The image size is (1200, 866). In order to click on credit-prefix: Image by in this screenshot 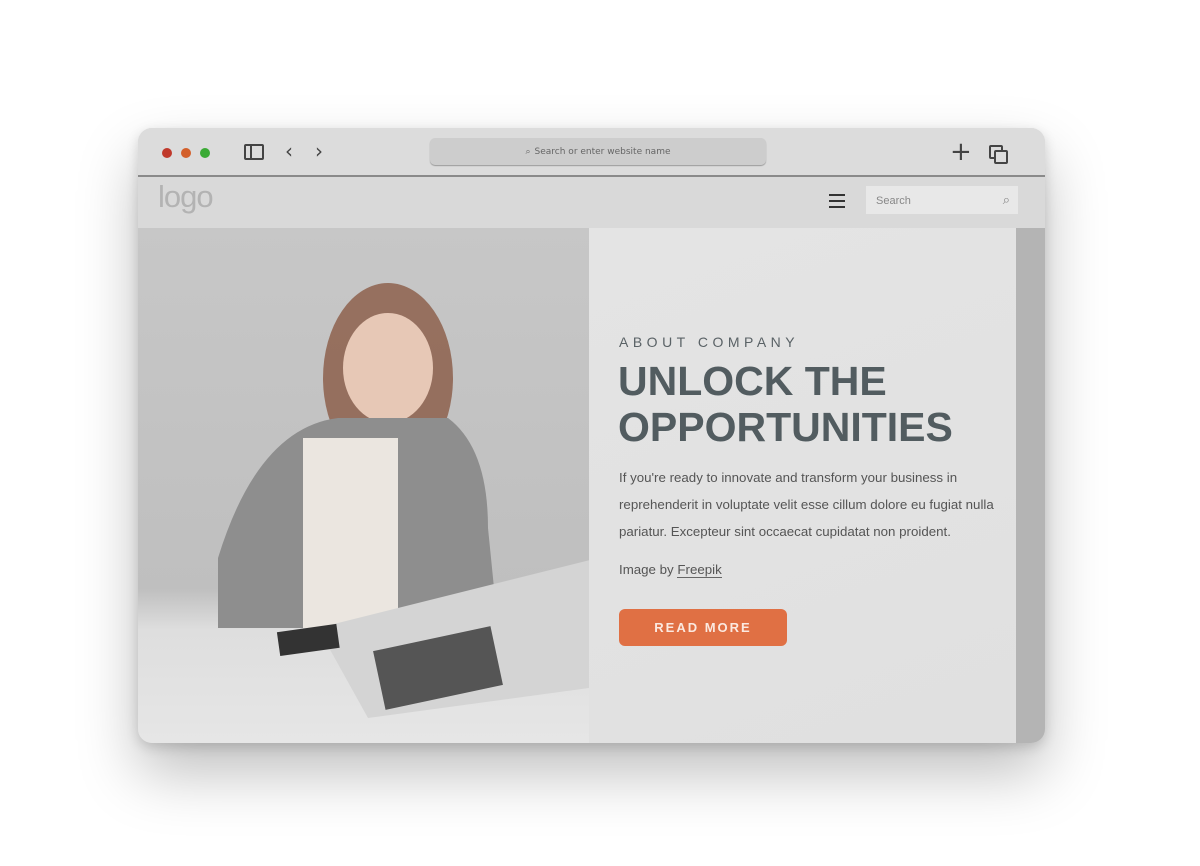, I will do `click(646, 569)`.